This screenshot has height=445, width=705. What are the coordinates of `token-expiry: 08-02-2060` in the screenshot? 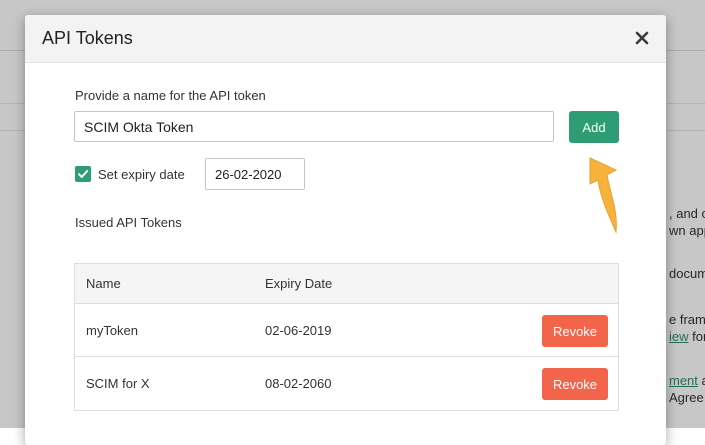 It's located at (298, 383).